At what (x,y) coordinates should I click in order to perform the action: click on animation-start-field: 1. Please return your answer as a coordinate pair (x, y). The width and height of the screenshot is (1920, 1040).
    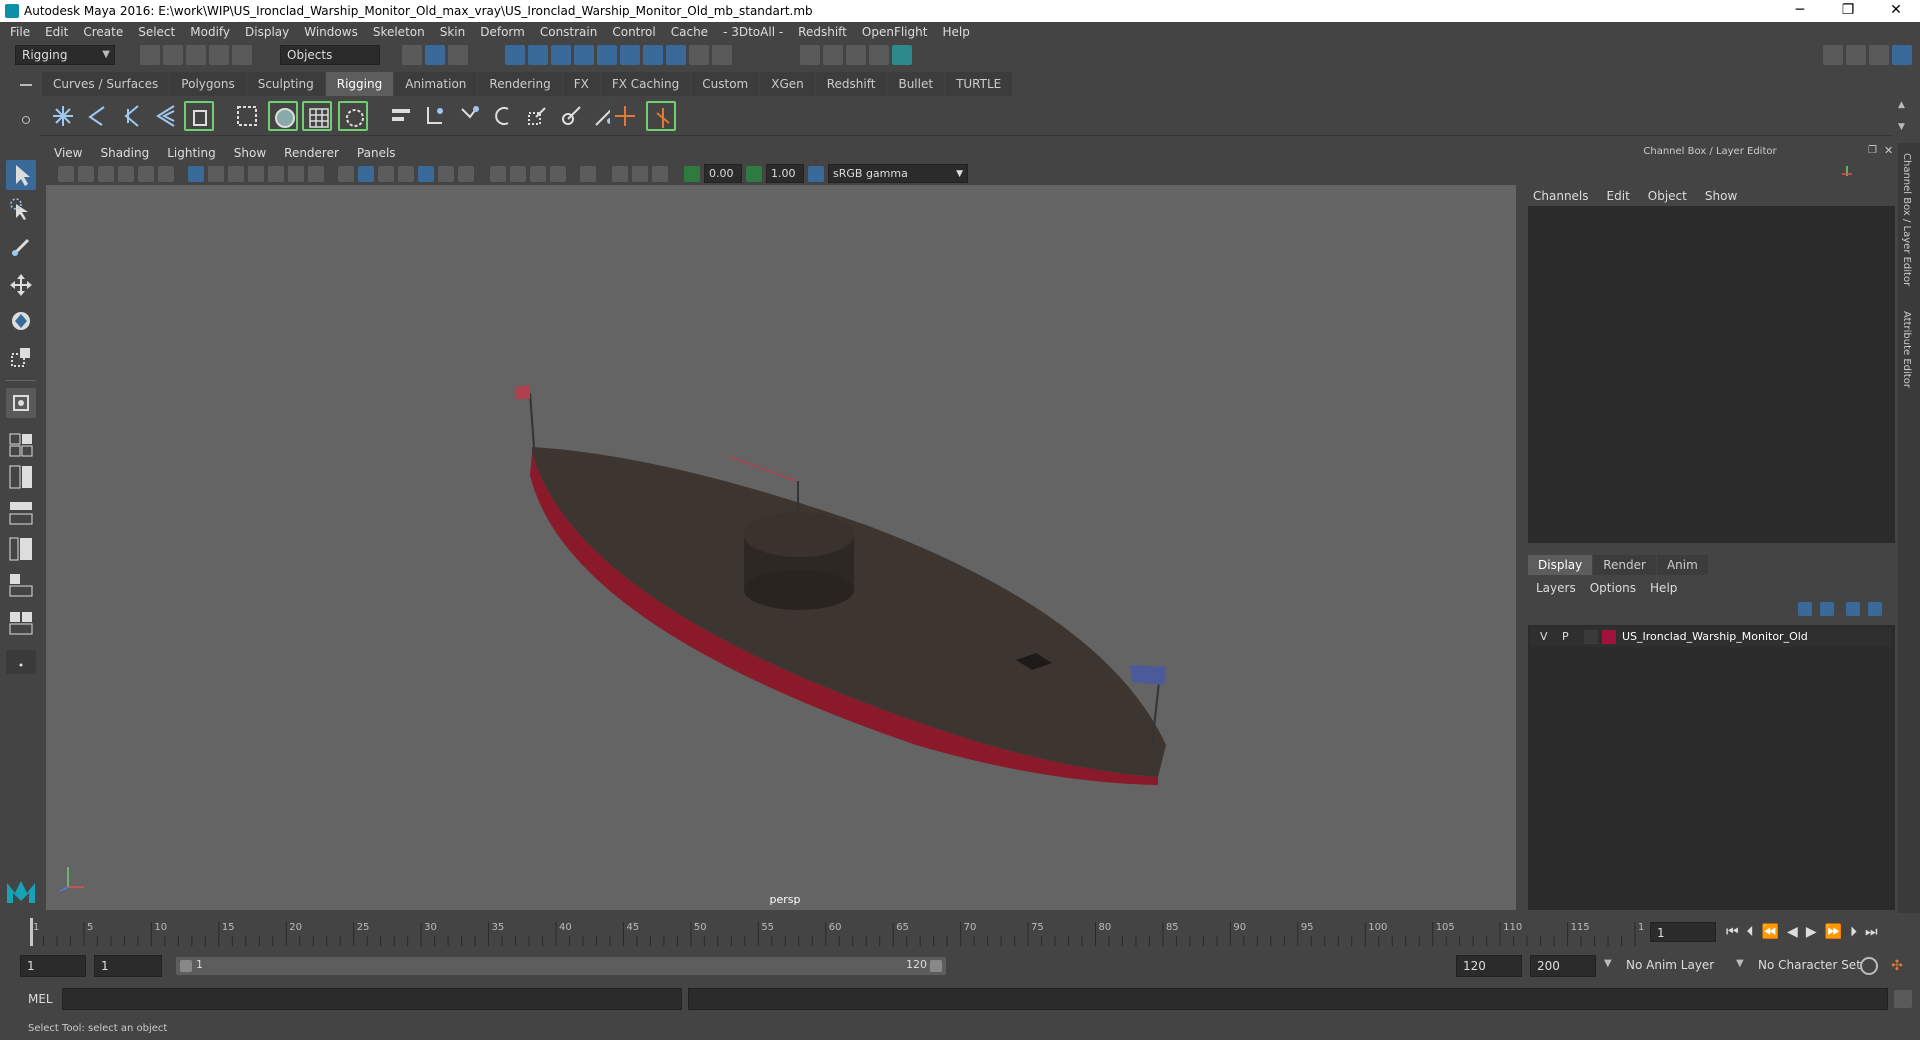
    Looking at the image, I should click on (53, 966).